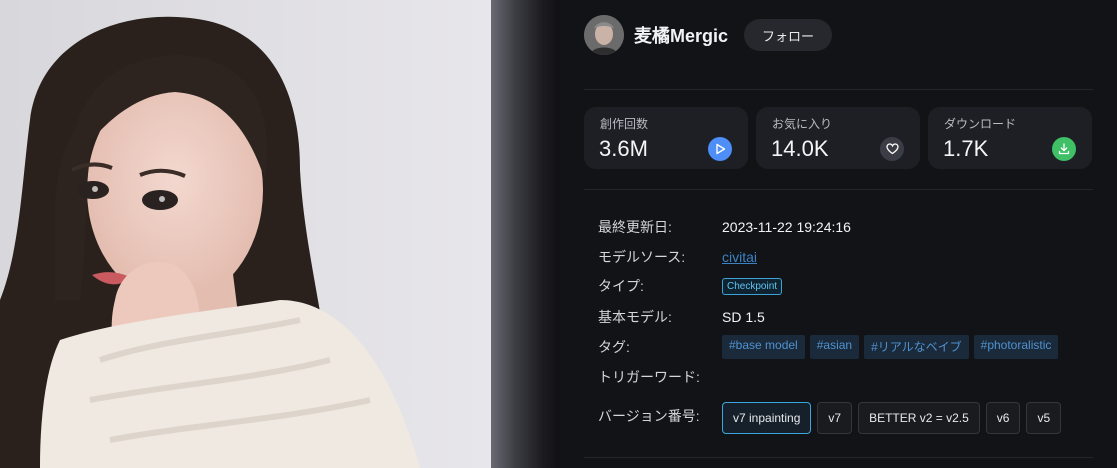 Image resolution: width=1117 pixels, height=468 pixels. I want to click on meta-row-updated: 最終更新日: 2023-11-22 19:24:16, so click(724, 227).